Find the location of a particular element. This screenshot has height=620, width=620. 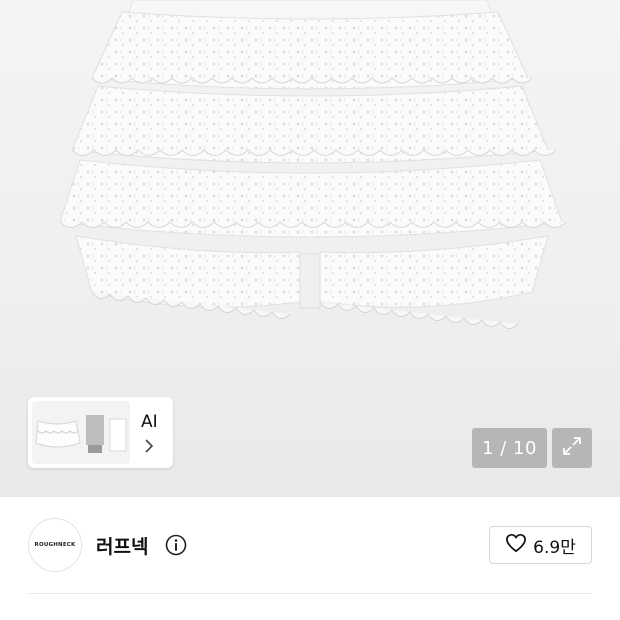

brand-logo: ROUGHNECK is located at coordinates (55, 545).